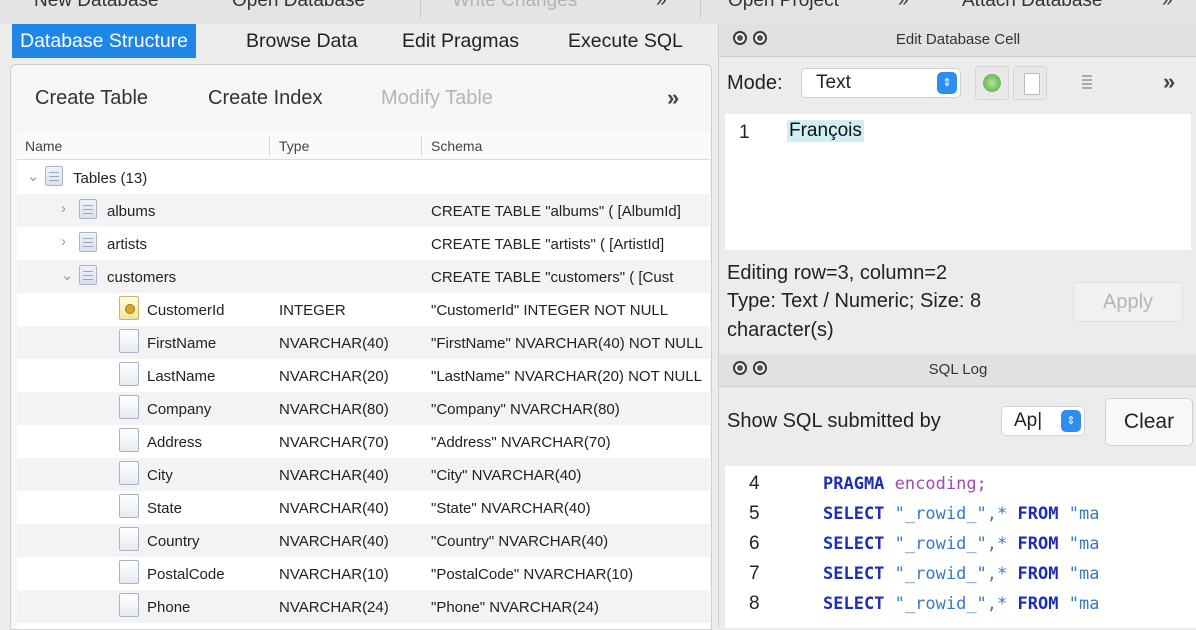 The image size is (1196, 630). What do you see at coordinates (550, 310) in the screenshot?
I see `row-schema: "CustomerId" INTEGER NOT NULL` at bounding box center [550, 310].